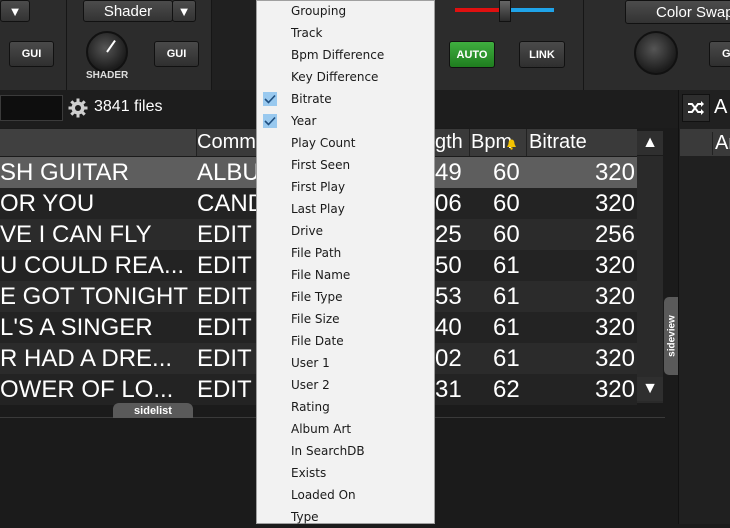 Image resolution: width=730 pixels, height=528 pixels. What do you see at coordinates (227, 142) in the screenshot?
I see `header-comment: Comm` at bounding box center [227, 142].